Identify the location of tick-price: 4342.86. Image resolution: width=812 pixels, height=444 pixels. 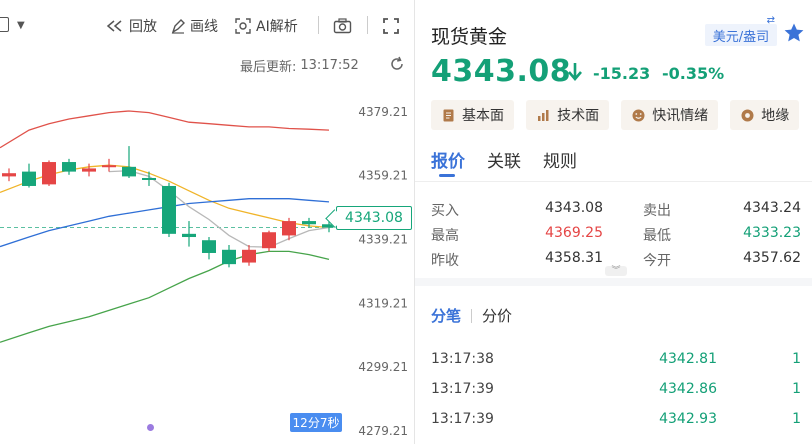
(688, 389).